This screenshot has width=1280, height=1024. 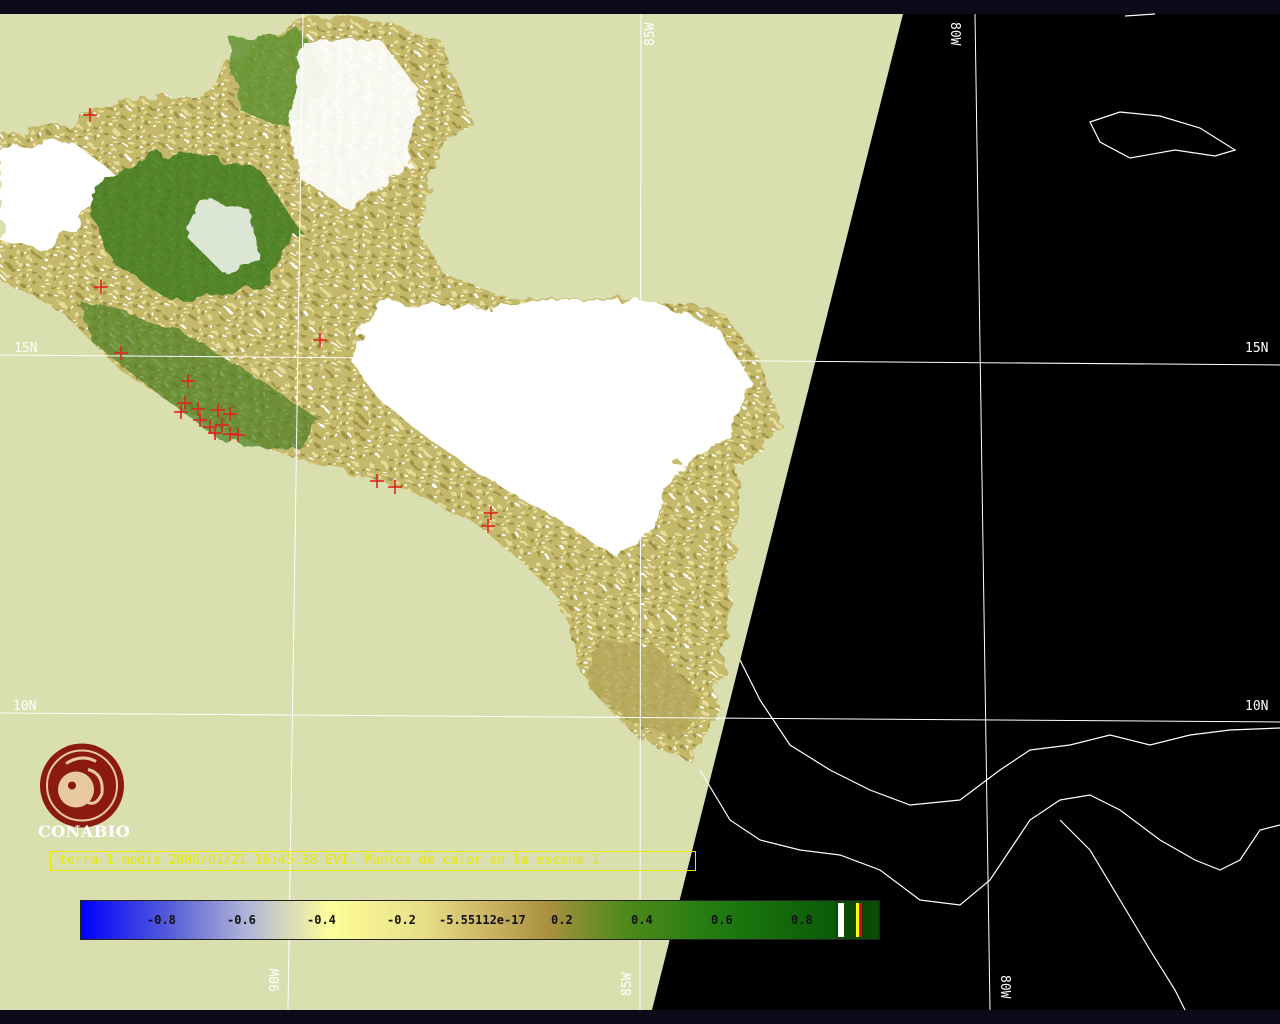 I want to click on colorbar-tick: 0.2, so click(x=562, y=920).